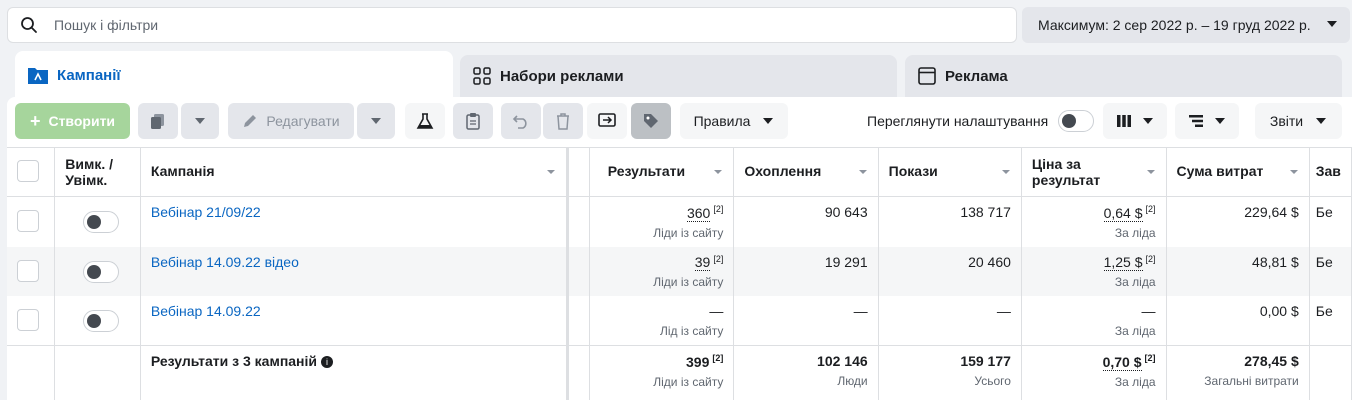 This screenshot has width=1352, height=400. I want to click on rules-button-label: Правила, so click(722, 121).